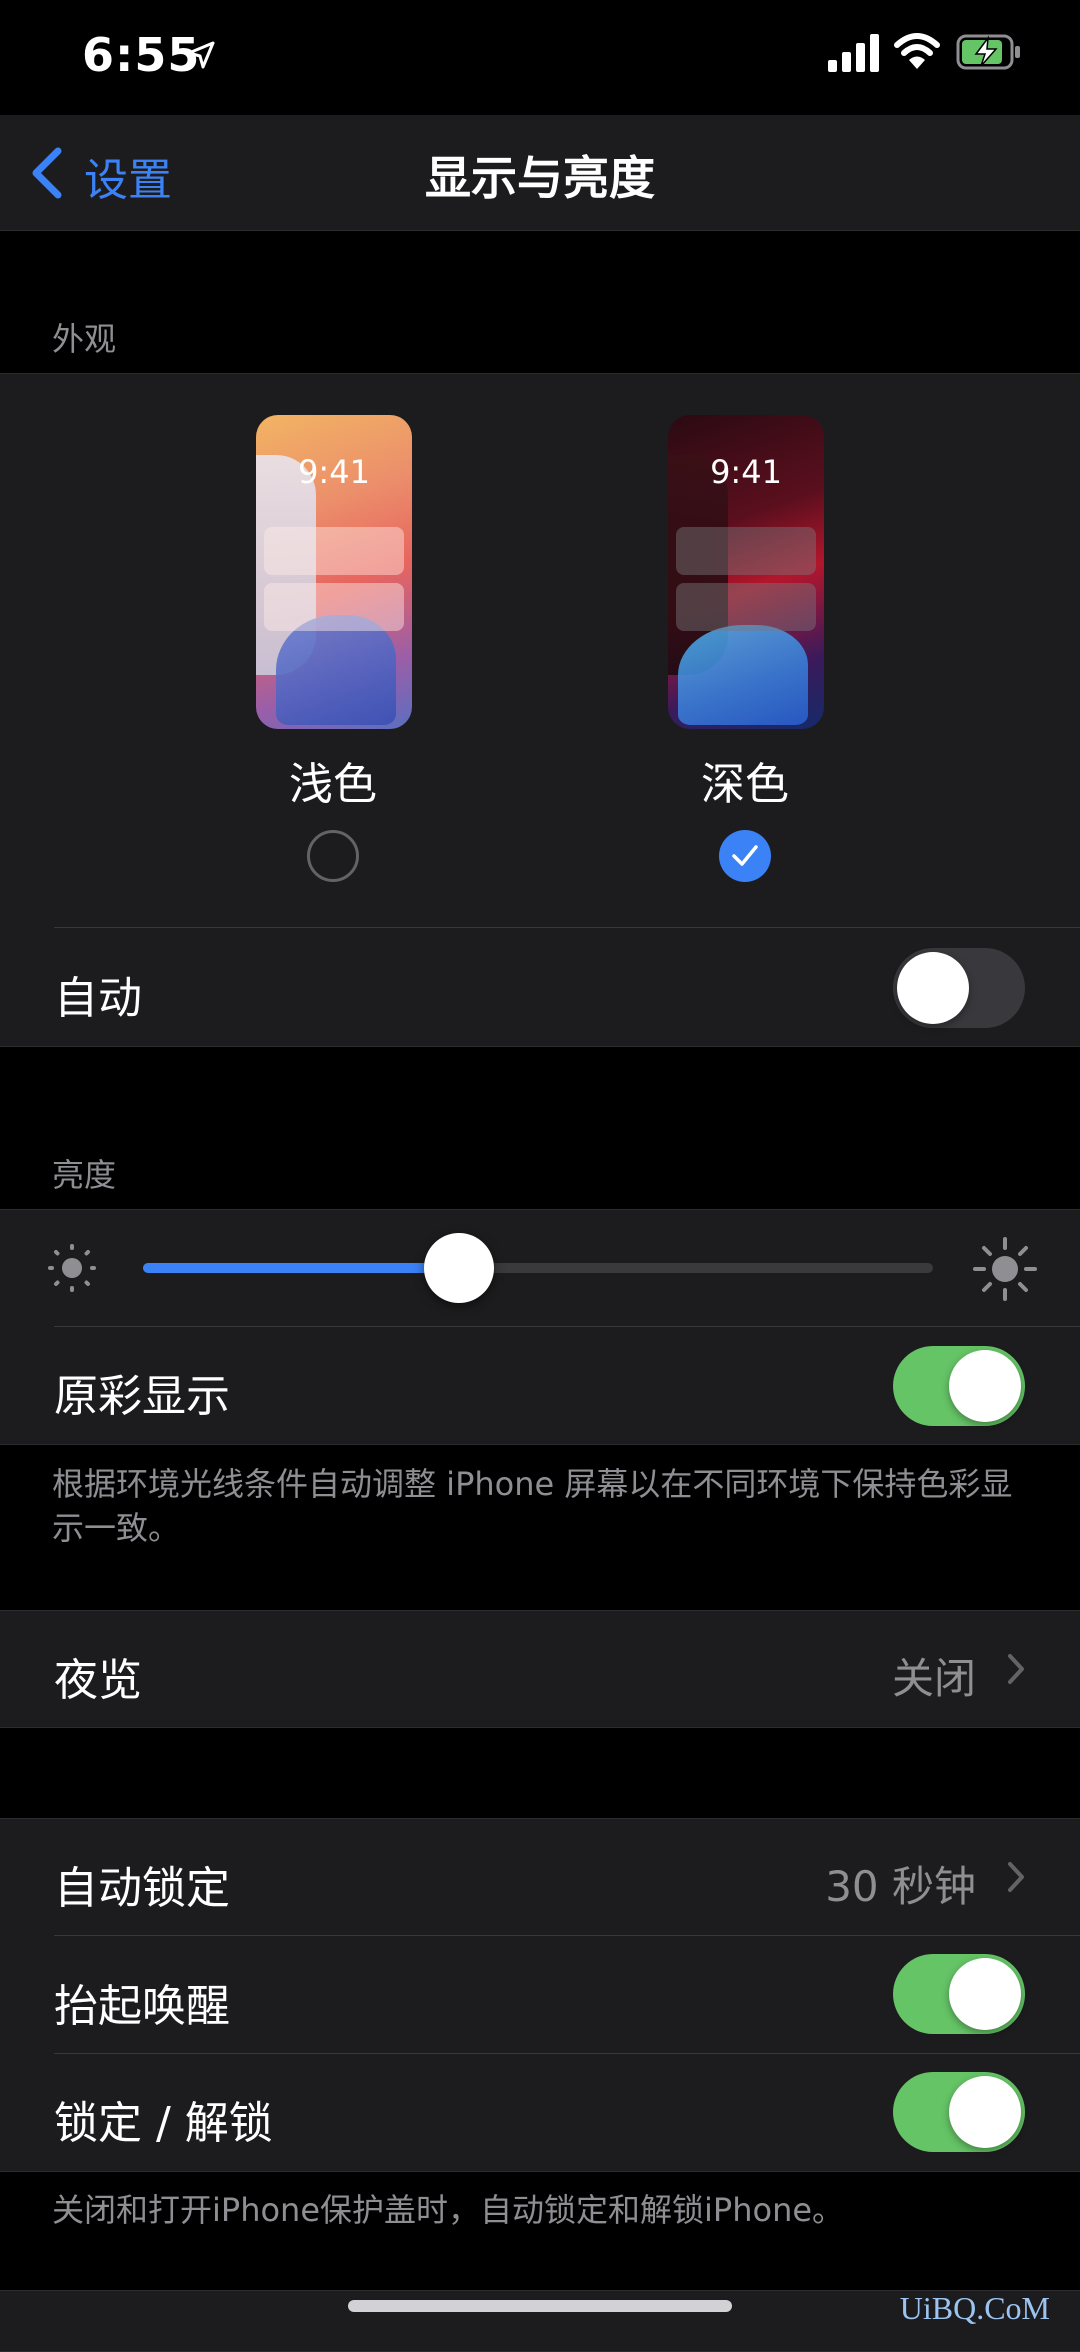  I want to click on brightness-slider-fill, so click(301, 1268).